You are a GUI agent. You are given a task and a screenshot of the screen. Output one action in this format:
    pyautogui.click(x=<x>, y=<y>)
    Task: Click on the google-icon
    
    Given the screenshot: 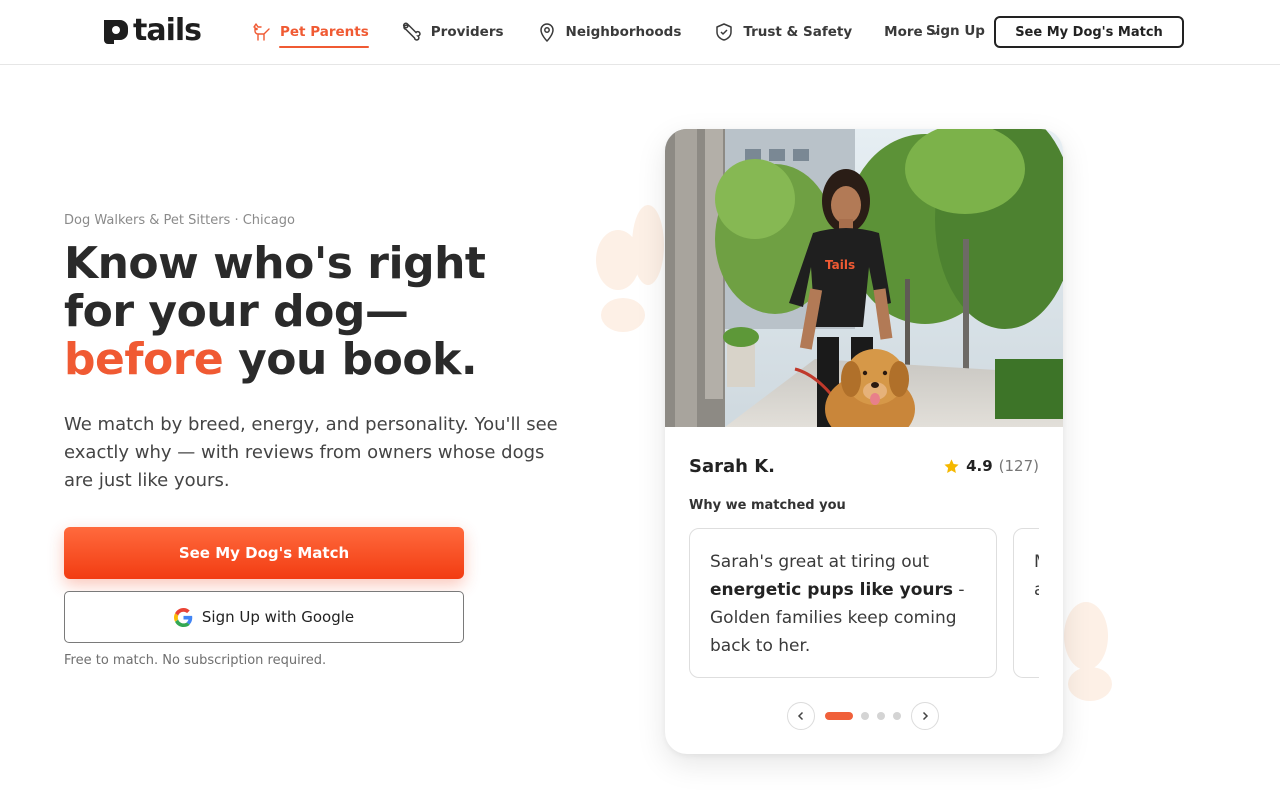 What is the action you would take?
    pyautogui.click(x=183, y=617)
    